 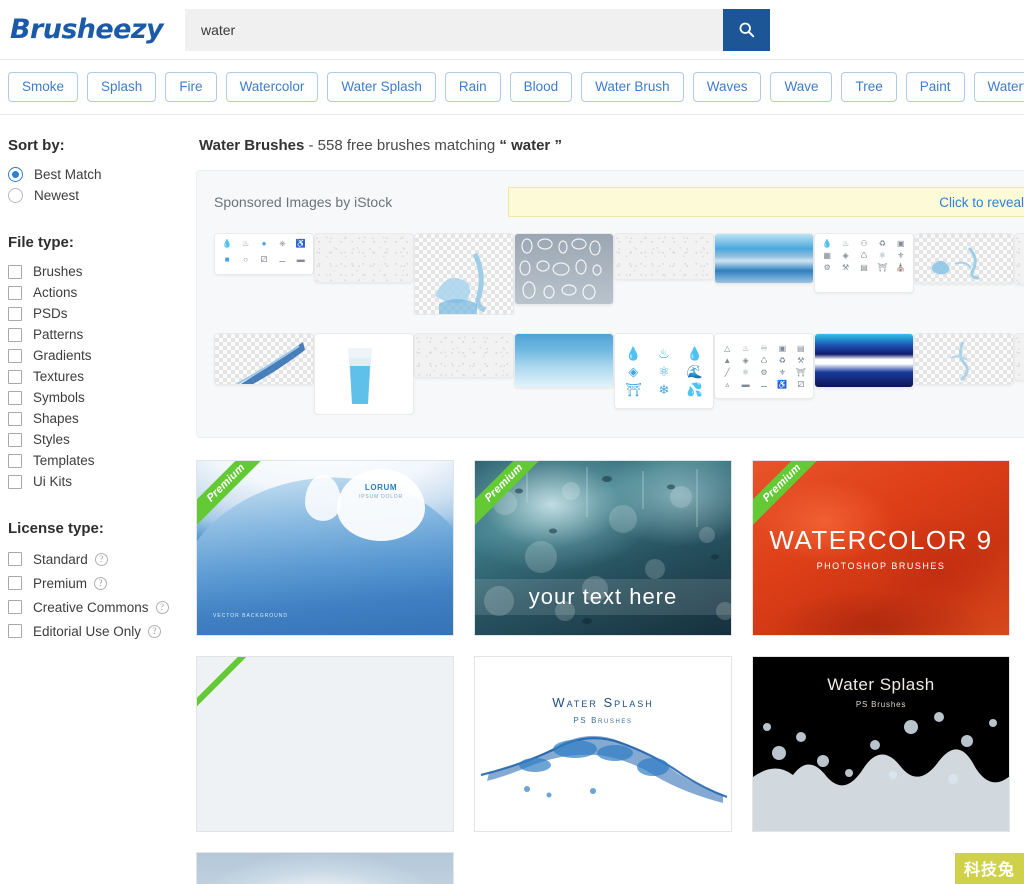 What do you see at coordinates (15, 607) in the screenshot?
I see `checkbox-creative-commons` at bounding box center [15, 607].